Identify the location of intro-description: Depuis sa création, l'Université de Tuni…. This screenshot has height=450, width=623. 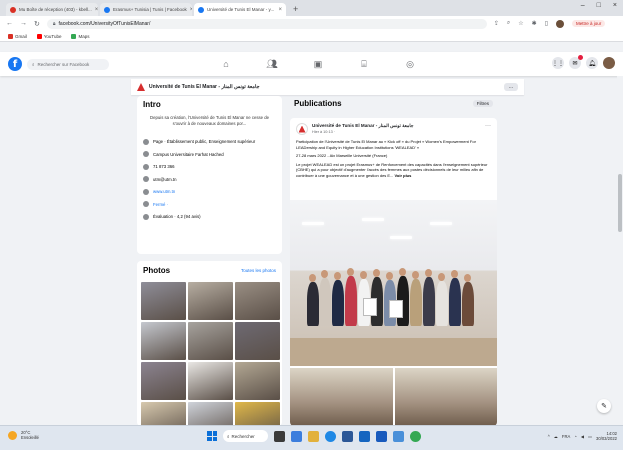
(209, 121).